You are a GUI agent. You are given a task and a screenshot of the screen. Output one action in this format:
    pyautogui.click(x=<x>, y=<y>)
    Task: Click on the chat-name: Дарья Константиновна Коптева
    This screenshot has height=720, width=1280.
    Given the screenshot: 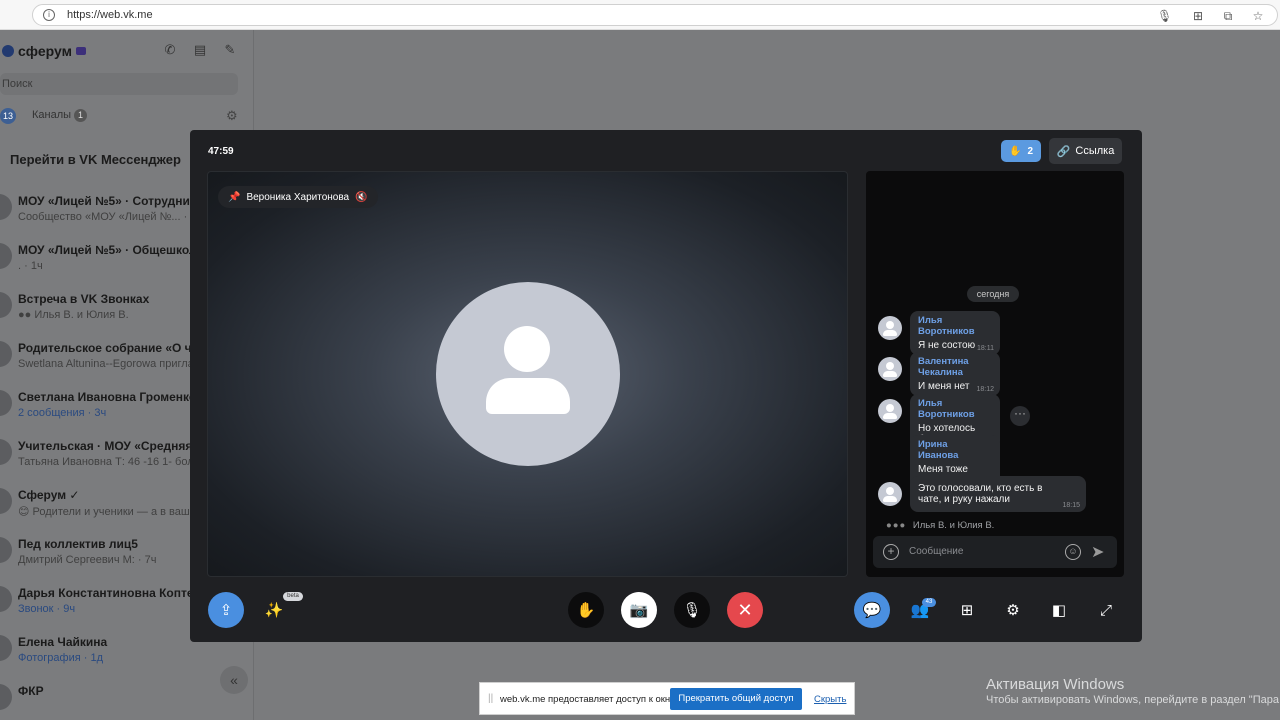 What is the action you would take?
    pyautogui.click(x=113, y=593)
    